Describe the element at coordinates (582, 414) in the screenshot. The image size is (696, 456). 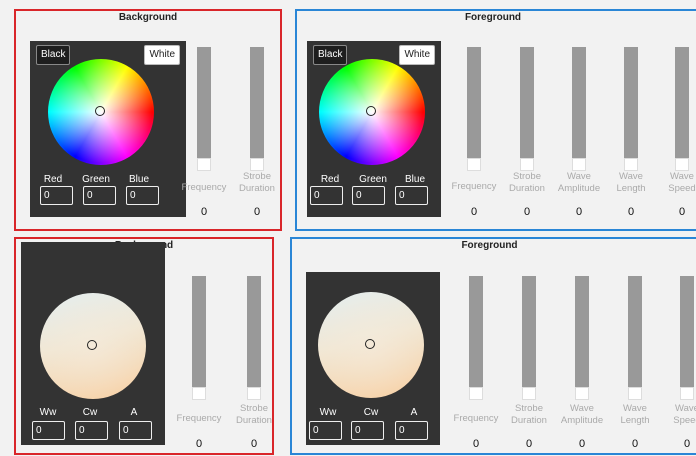
I see `wave-amplitude-label: Wave Amplitude` at that location.